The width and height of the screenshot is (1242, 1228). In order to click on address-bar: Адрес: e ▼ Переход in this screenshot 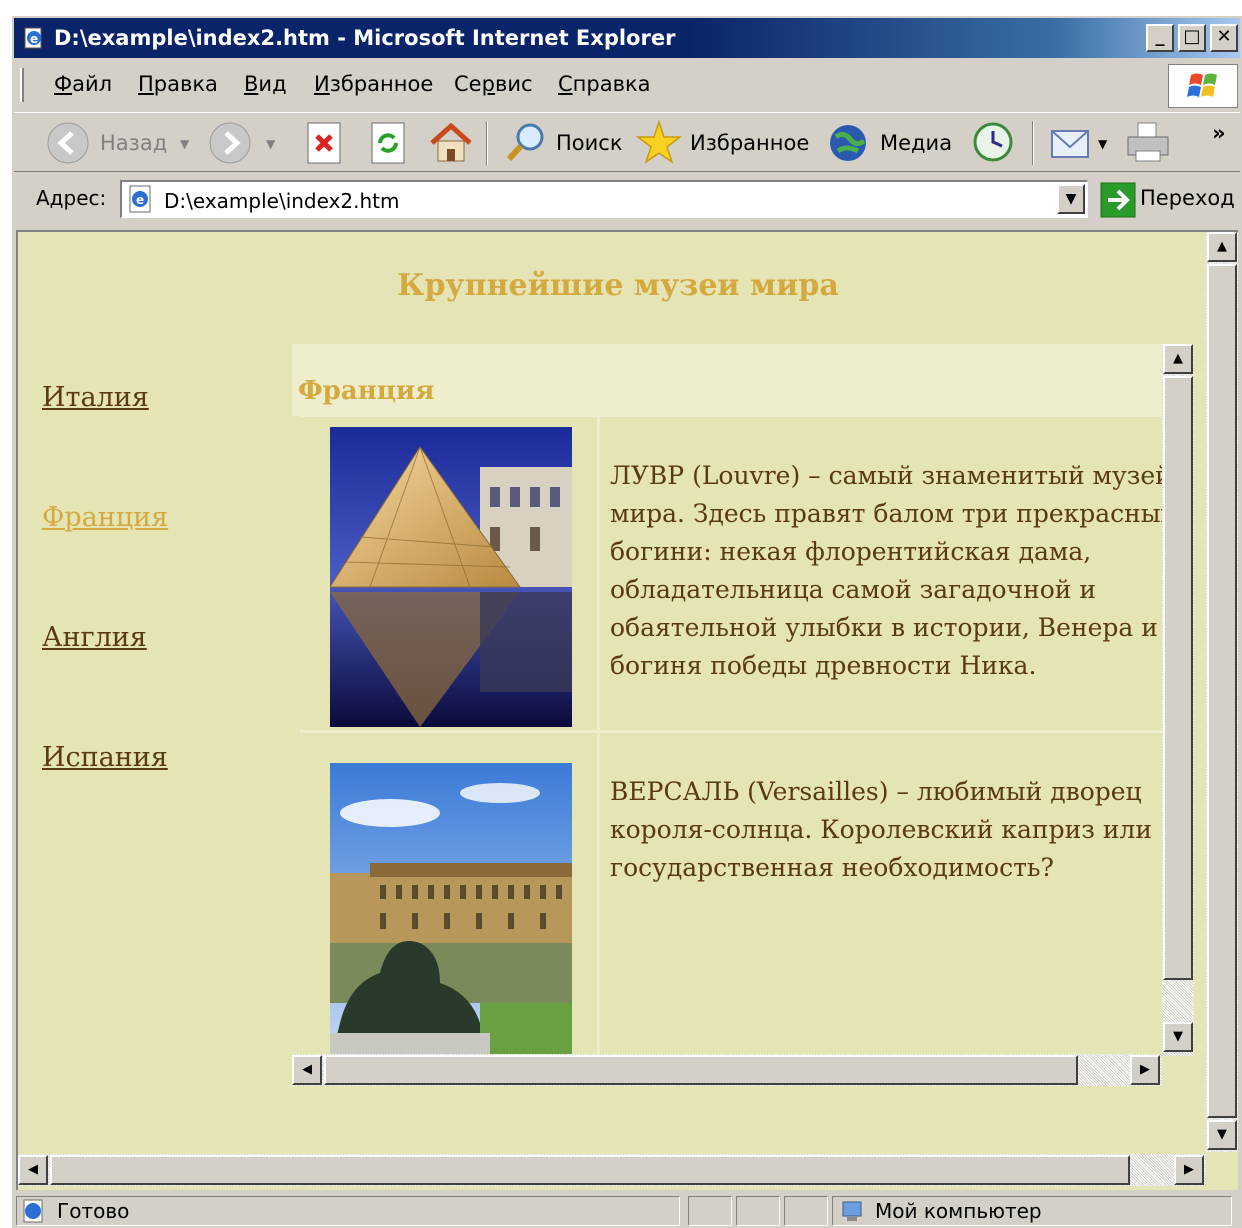, I will do `click(627, 200)`.